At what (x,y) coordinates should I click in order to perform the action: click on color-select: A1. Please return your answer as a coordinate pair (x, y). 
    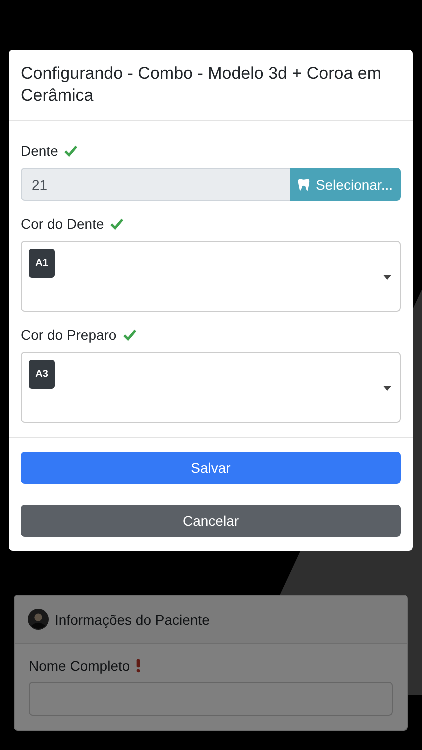
    Looking at the image, I should click on (211, 276).